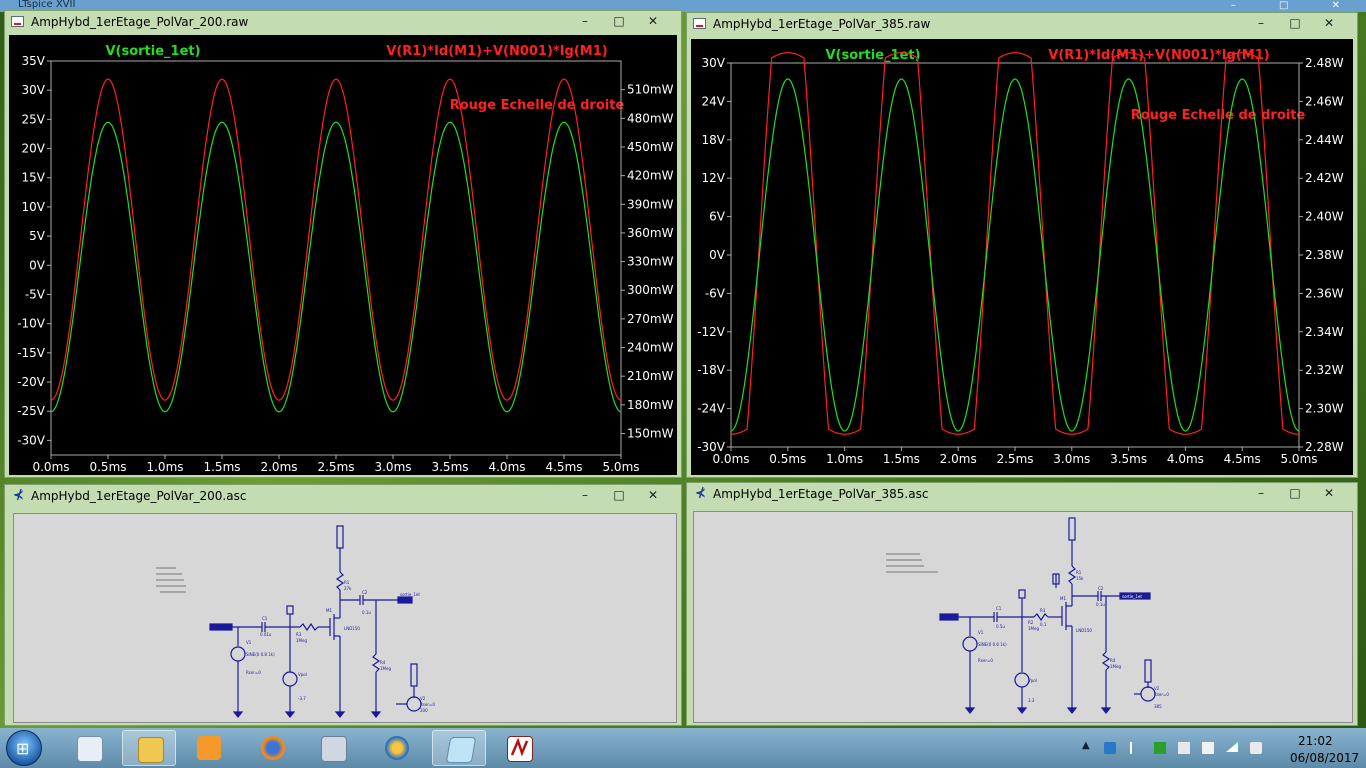 The image size is (1366, 768). Describe the element at coordinates (347, 582) in the screenshot. I see `svg-text: R1` at that location.